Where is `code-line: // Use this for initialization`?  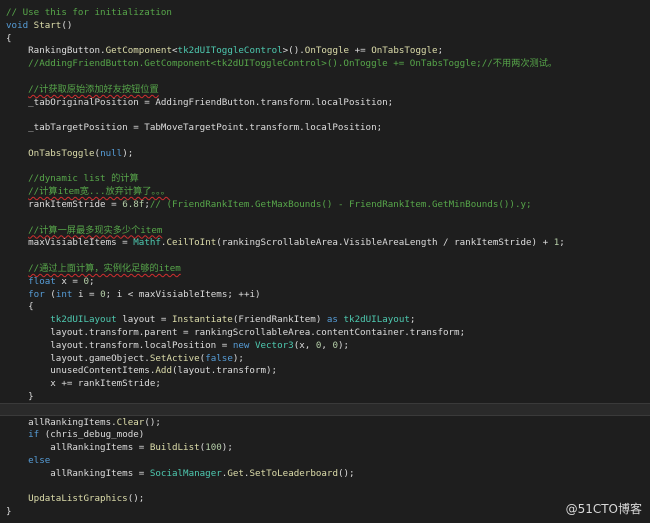 code-line: // Use this for initialization is located at coordinates (89, 12).